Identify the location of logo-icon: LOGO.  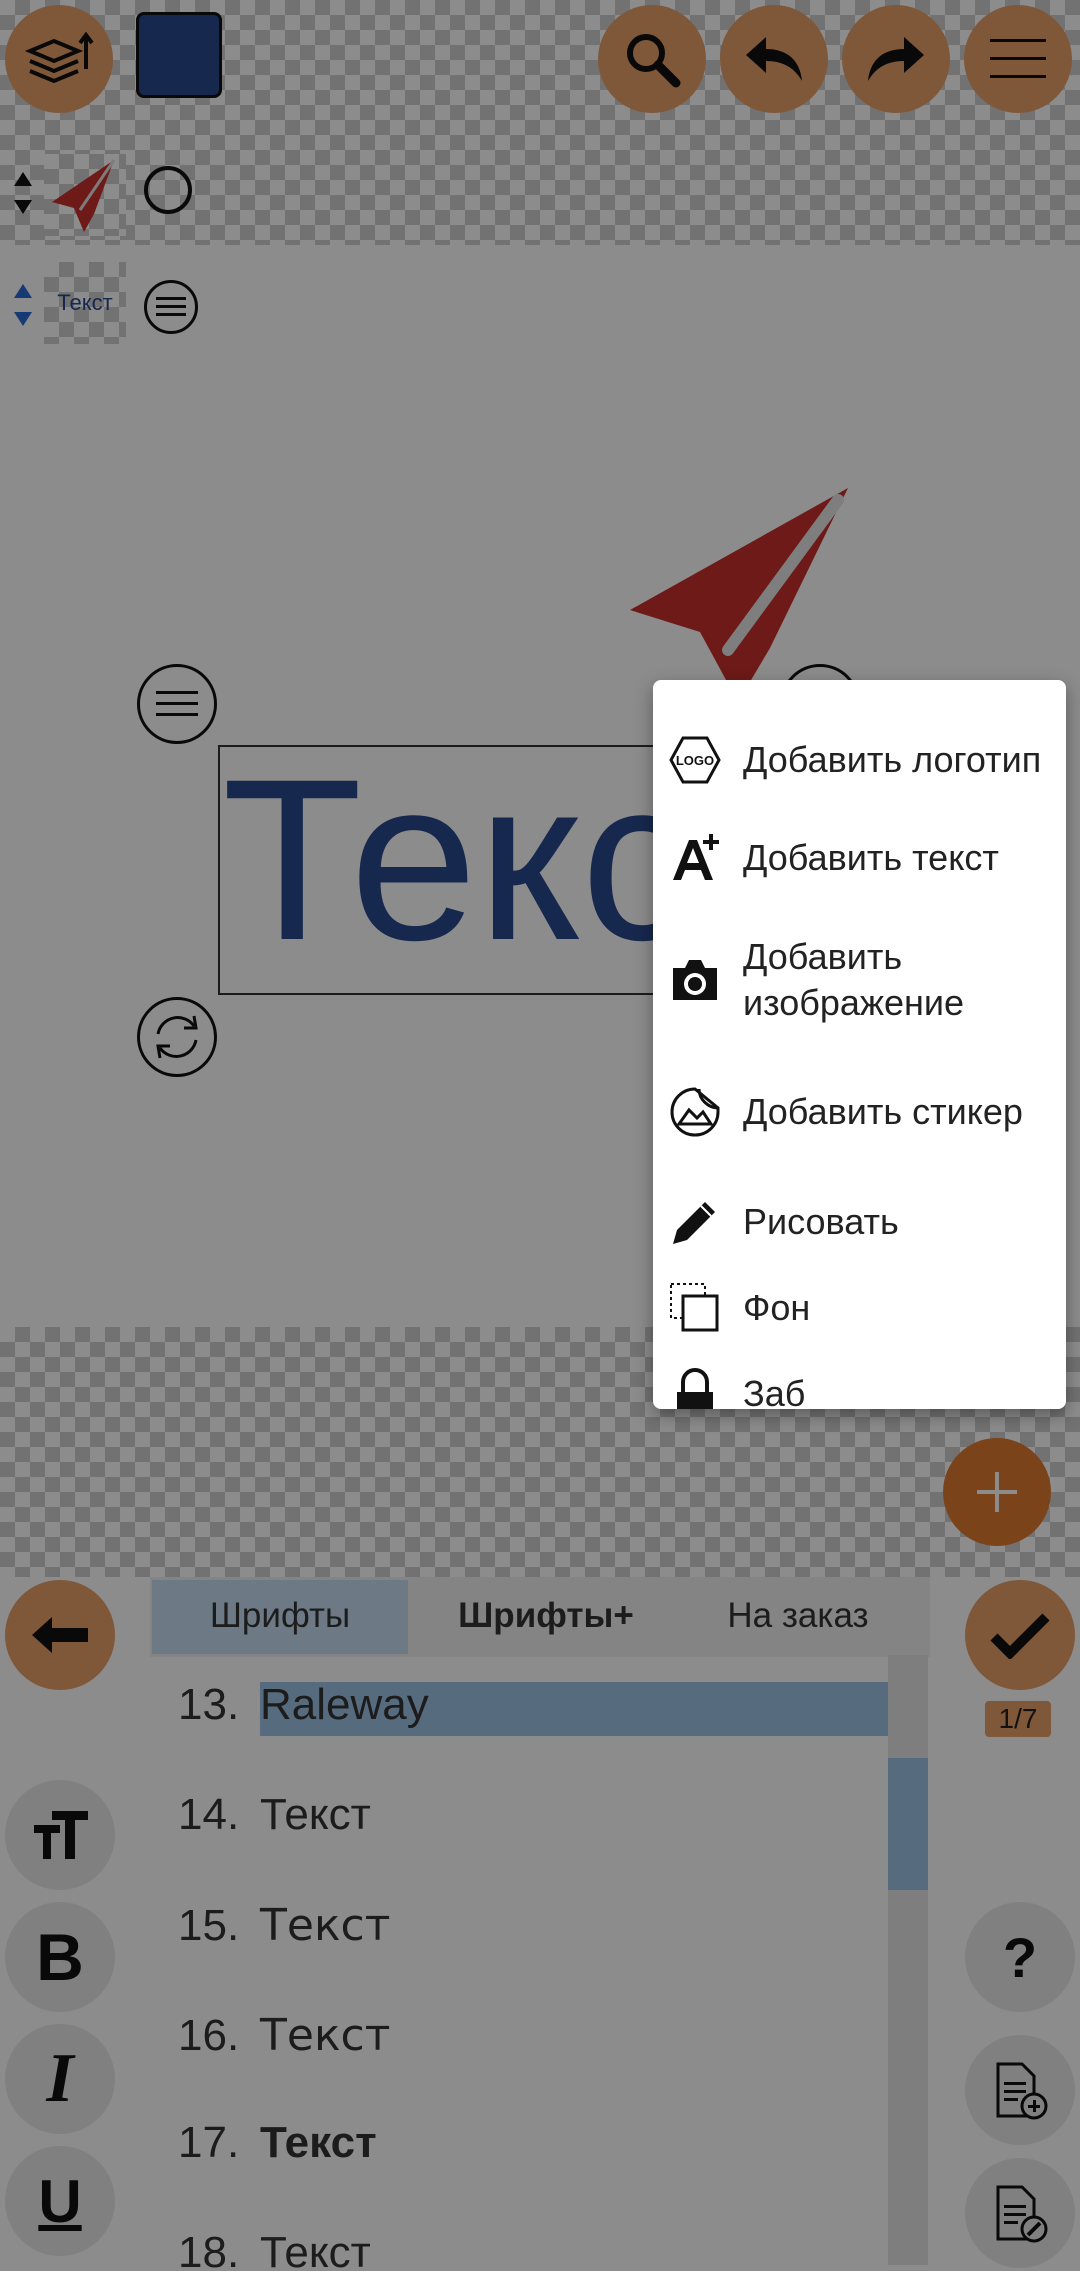
(695, 760).